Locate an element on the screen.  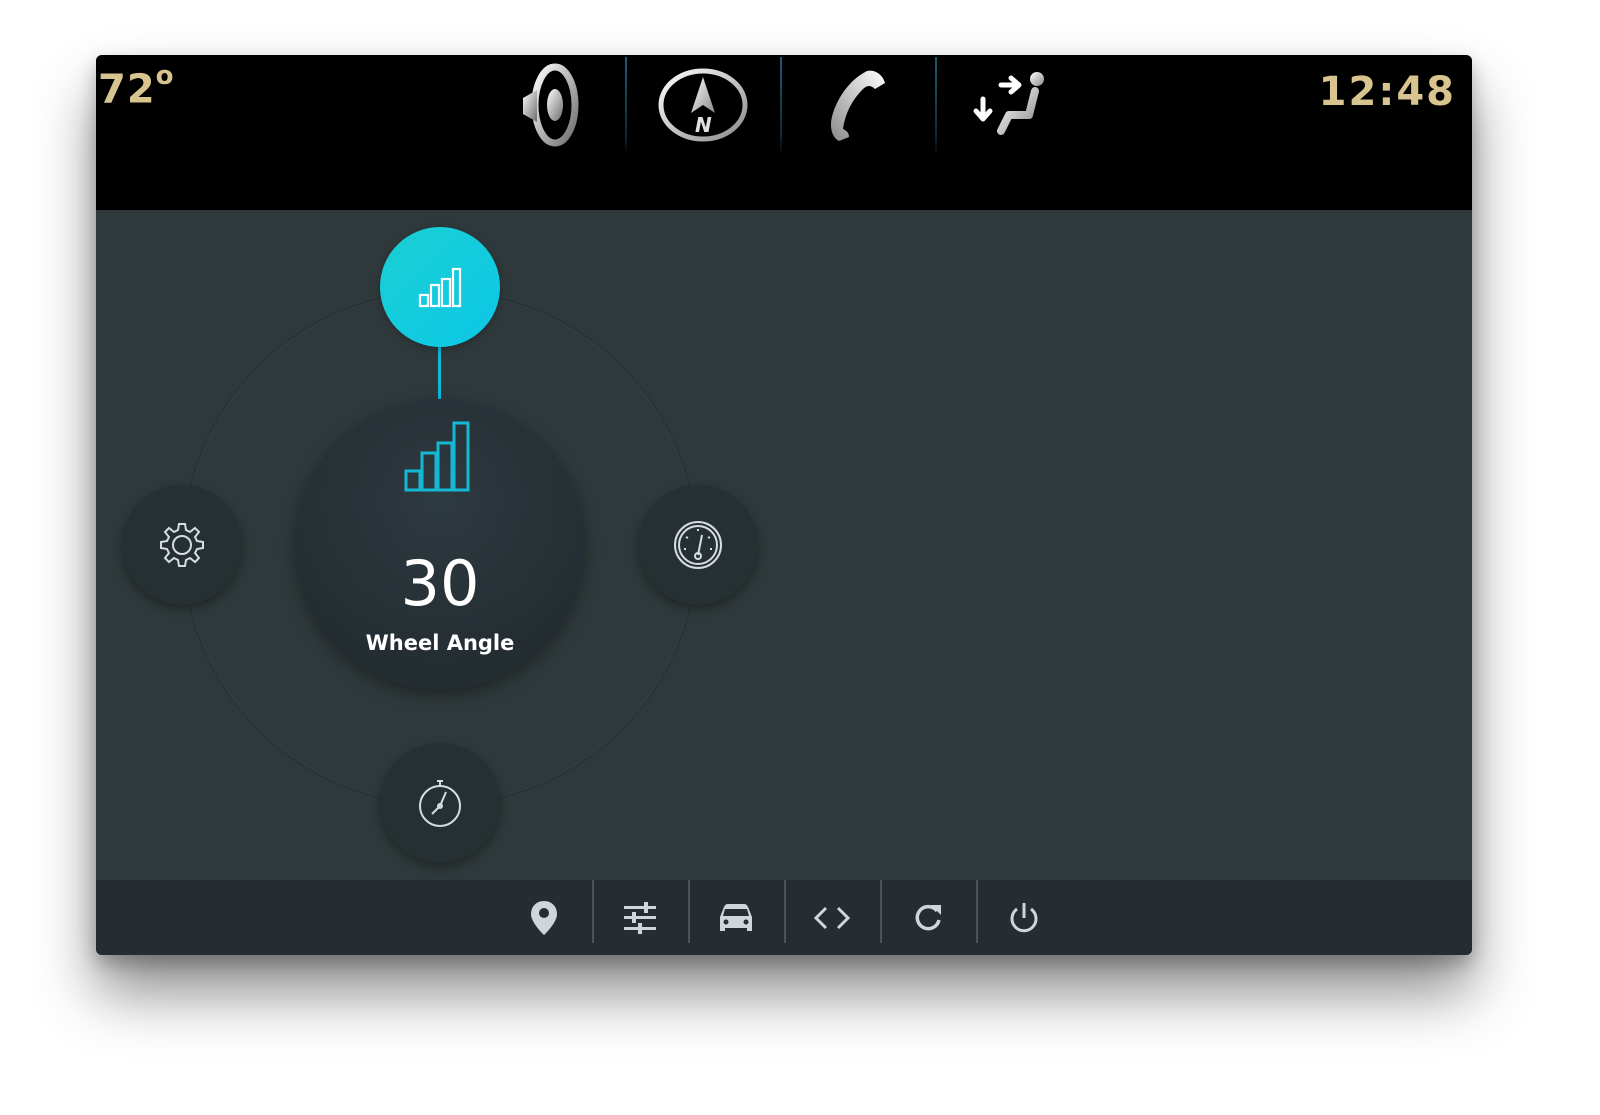
timer-node-button is located at coordinates (440, 803).